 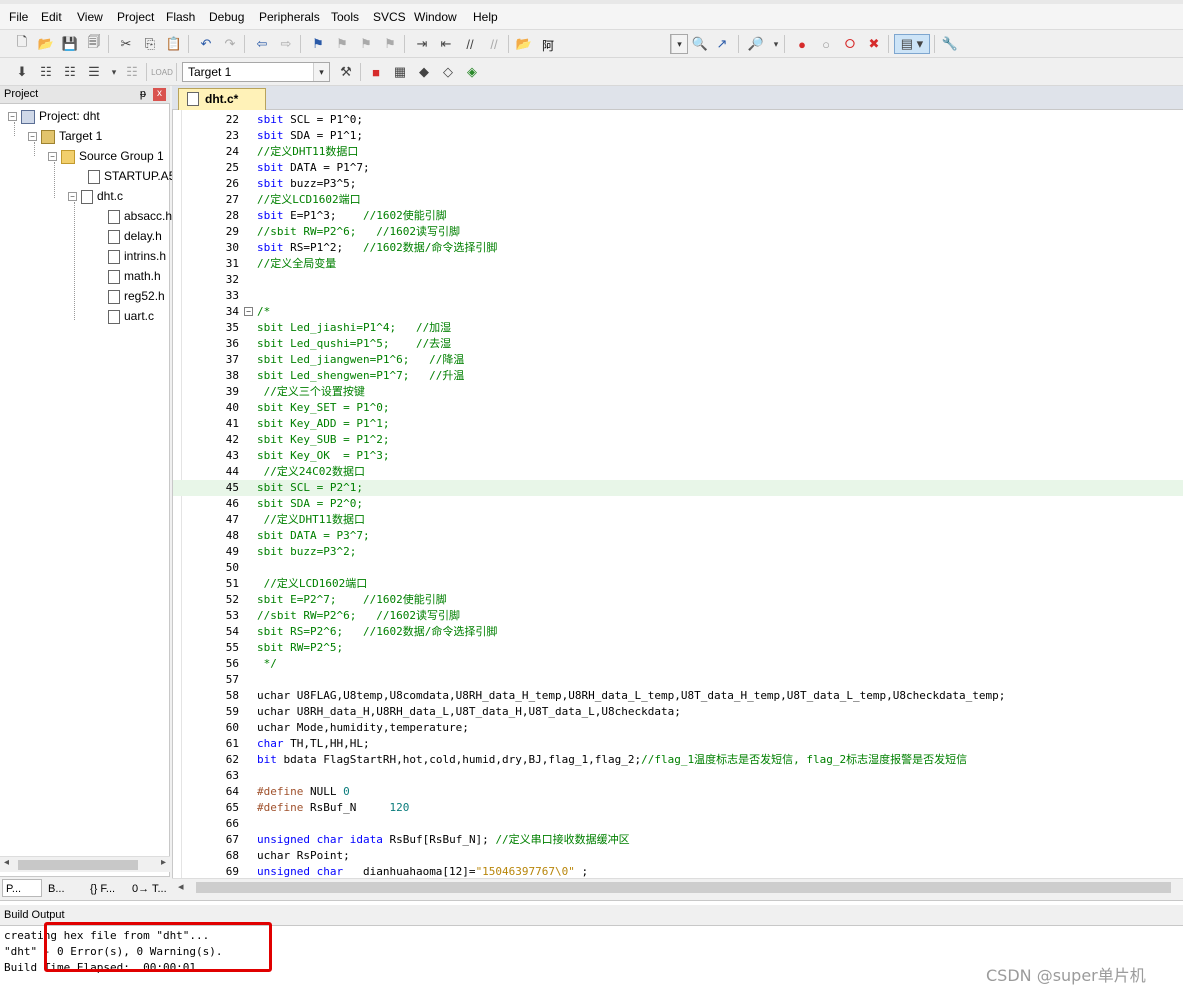 What do you see at coordinates (678, 648) in the screenshot?
I see `code-line: 55 sbit RW=P2^5;` at bounding box center [678, 648].